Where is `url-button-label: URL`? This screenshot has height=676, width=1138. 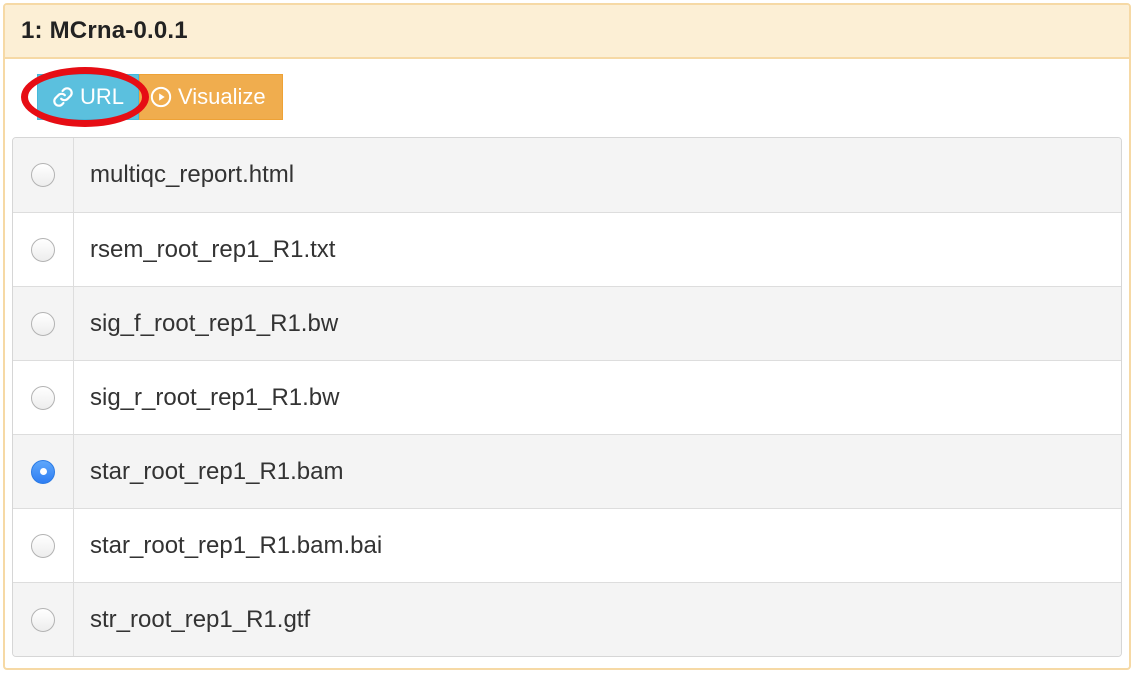
url-button-label: URL is located at coordinates (102, 96).